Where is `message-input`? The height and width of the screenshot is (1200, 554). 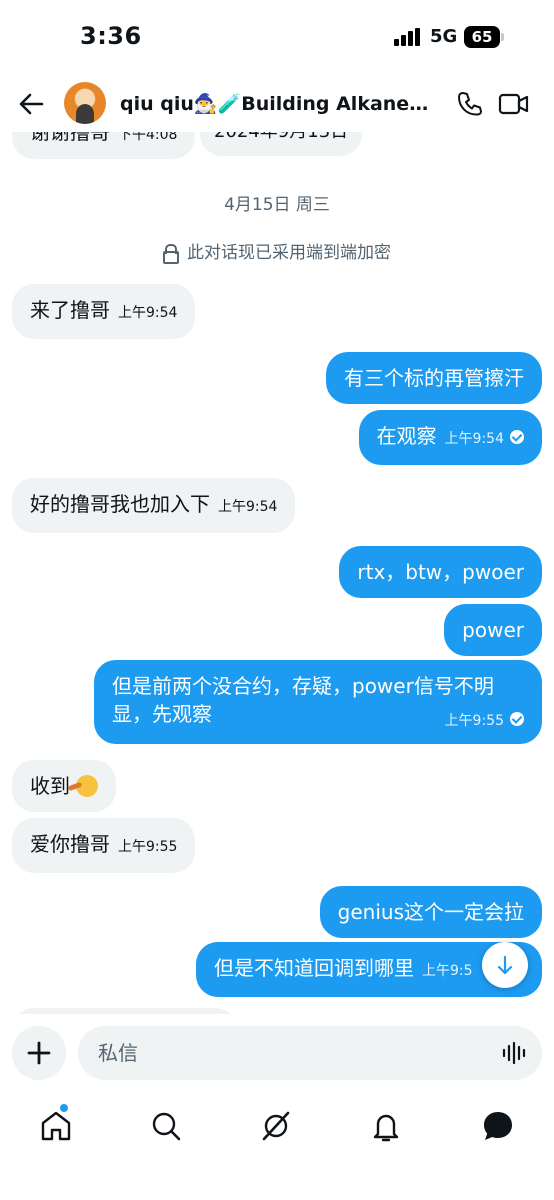 message-input is located at coordinates (310, 1053).